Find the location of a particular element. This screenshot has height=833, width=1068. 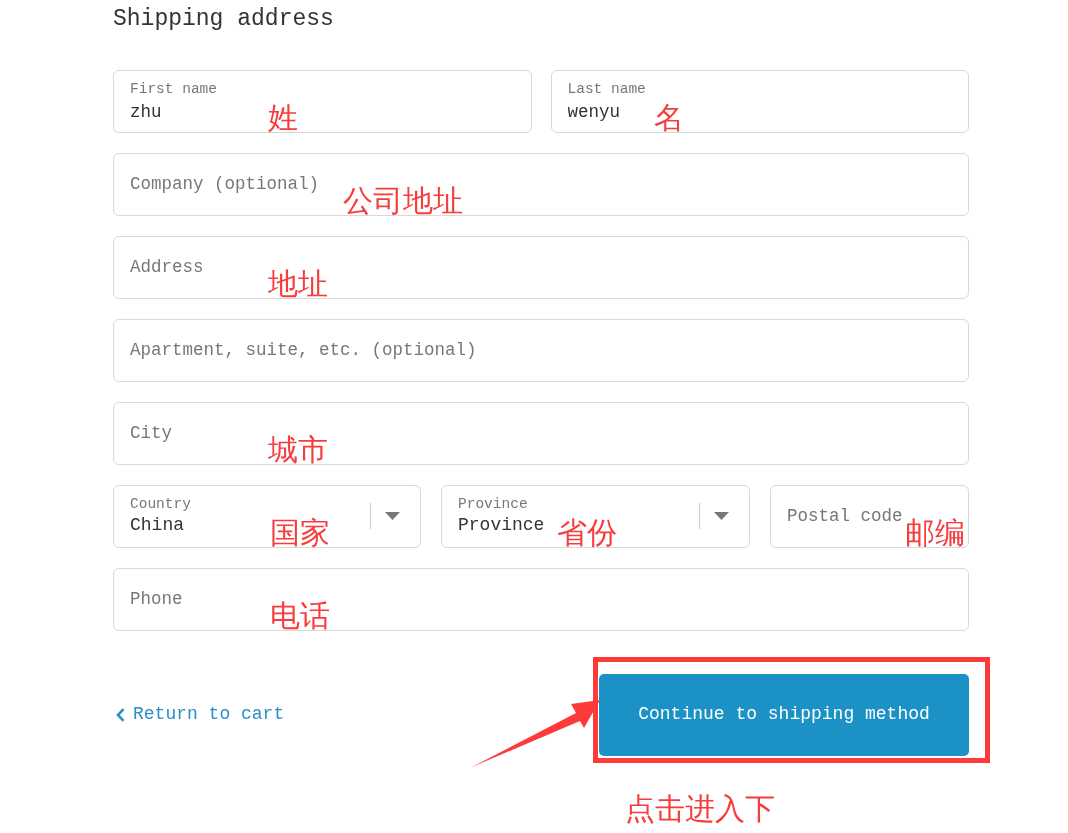

annotation-label: 电话 is located at coordinates (300, 615).